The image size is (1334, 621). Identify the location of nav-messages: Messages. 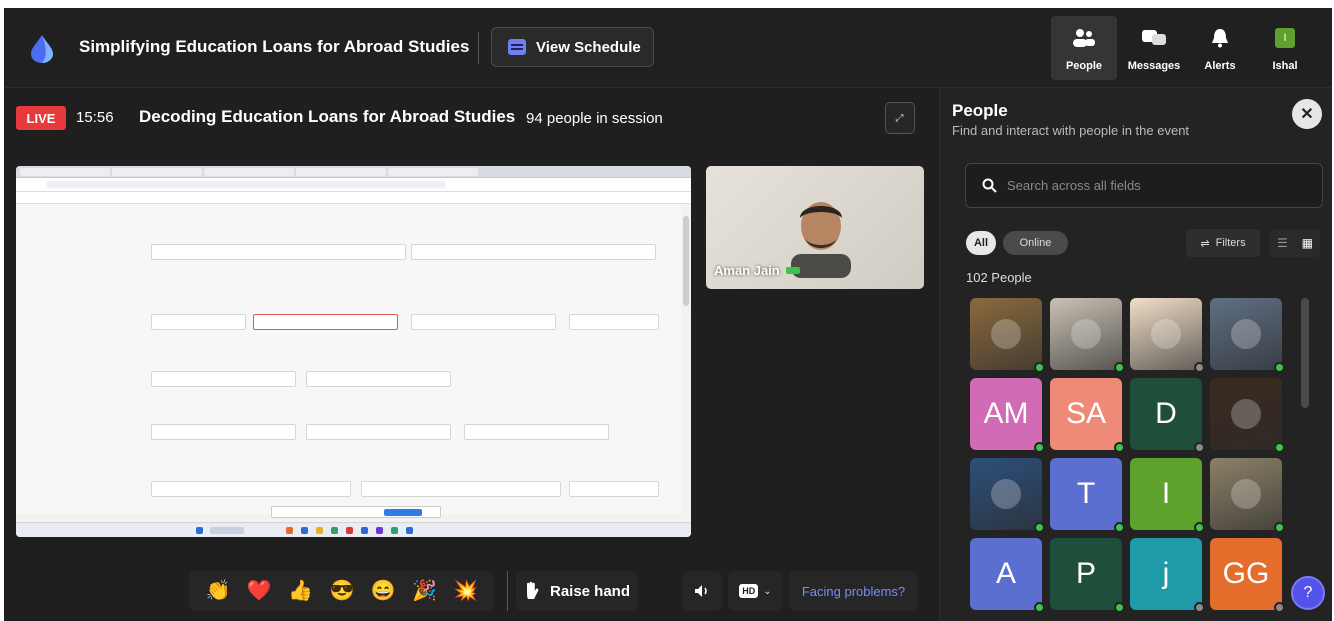
(1154, 48).